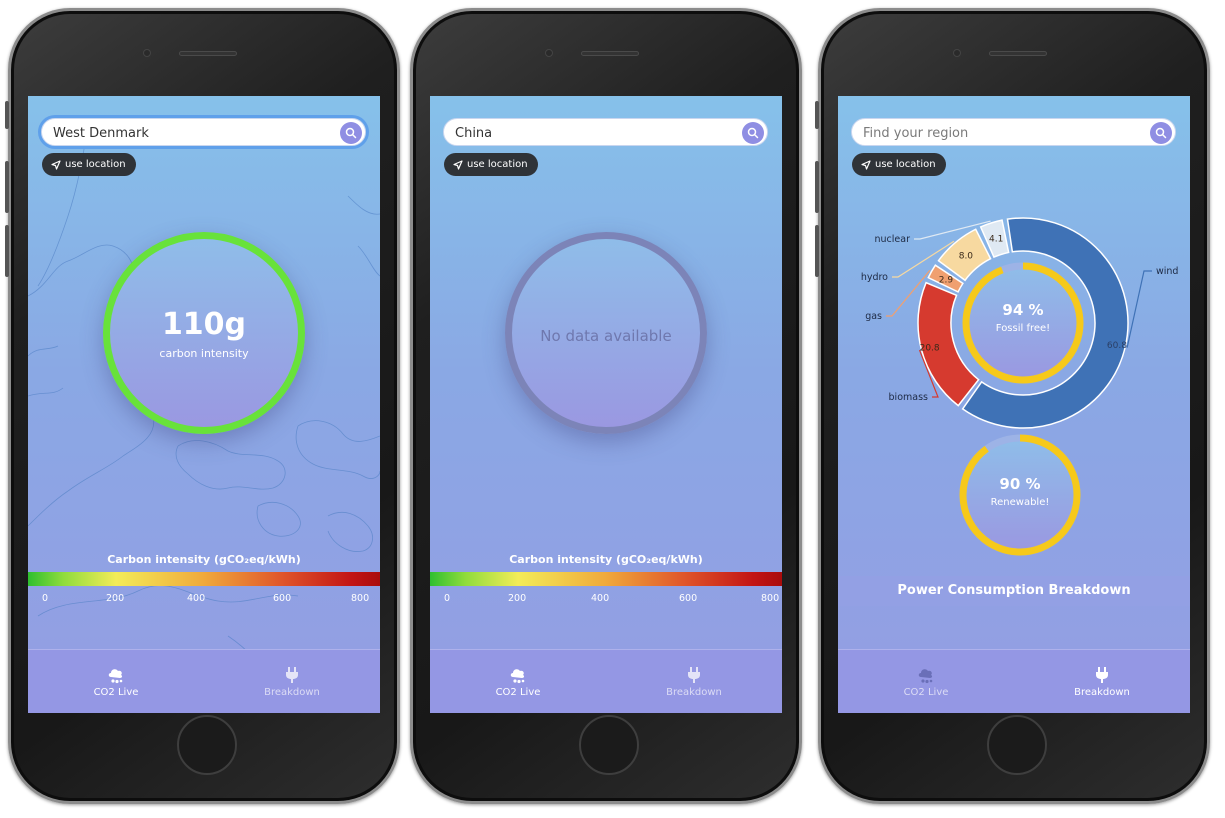 This screenshot has width=1225, height=818. I want to click on series-name-wind: wind, so click(1167, 271).